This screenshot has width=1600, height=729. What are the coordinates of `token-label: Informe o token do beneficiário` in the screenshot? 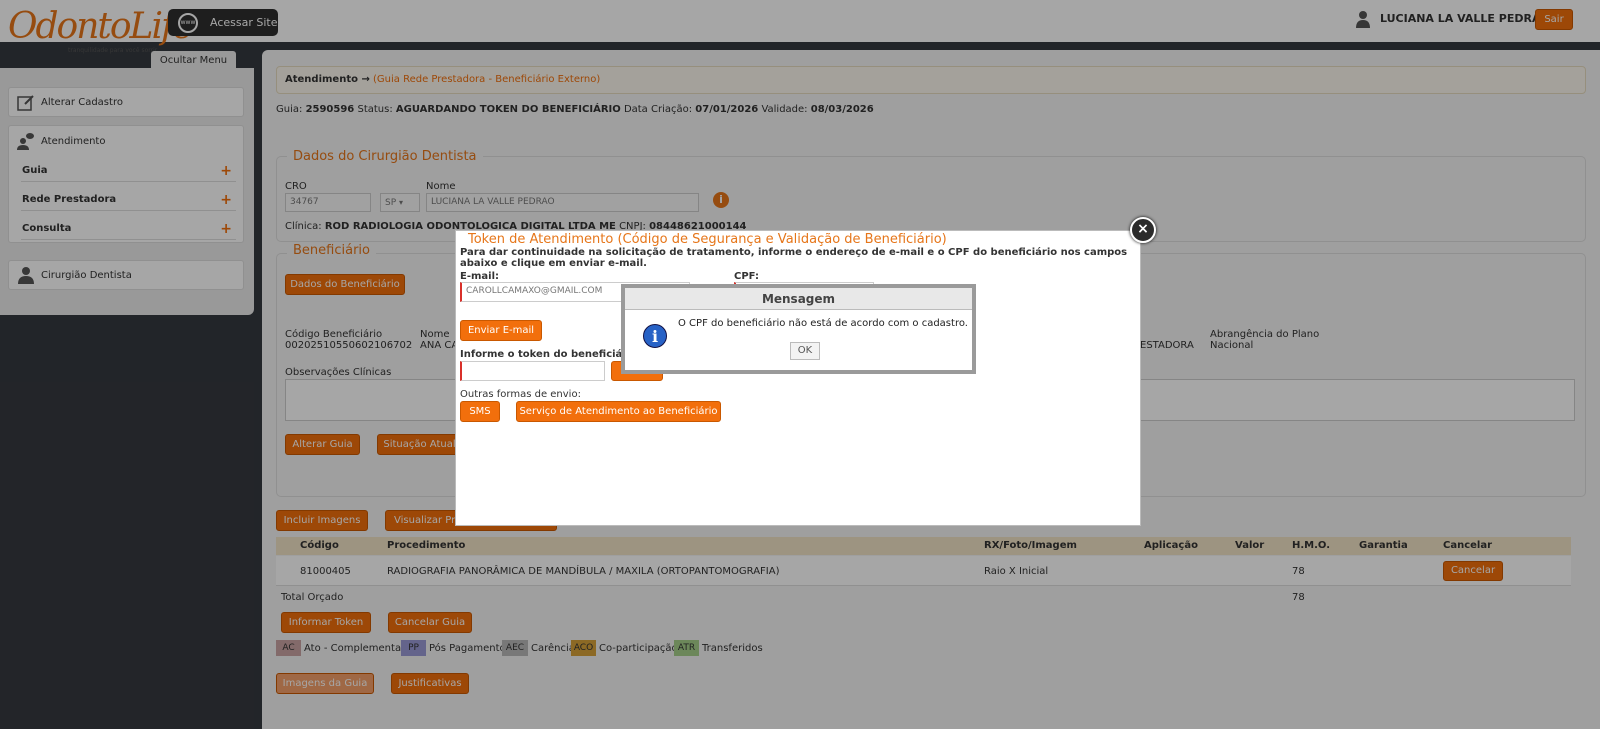 It's located at (549, 354).